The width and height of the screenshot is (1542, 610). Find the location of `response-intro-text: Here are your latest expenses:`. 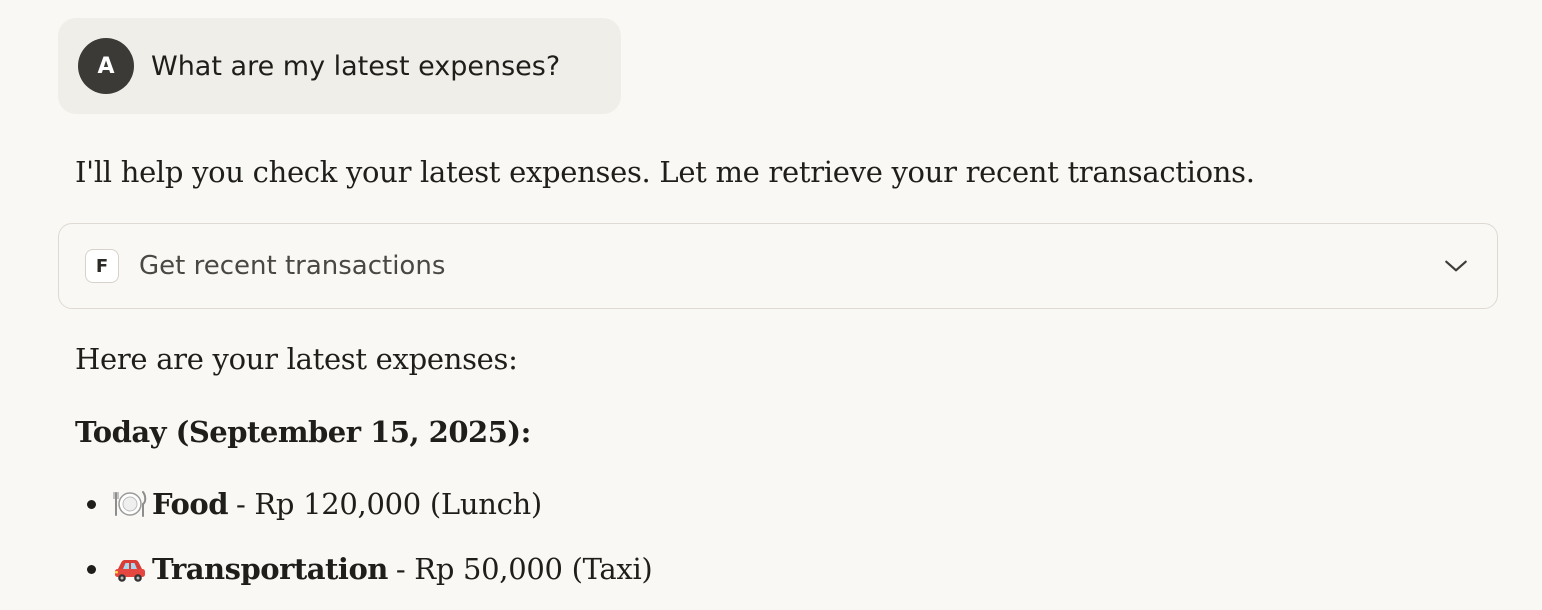

response-intro-text: Here are your latest expenses: is located at coordinates (296, 359).